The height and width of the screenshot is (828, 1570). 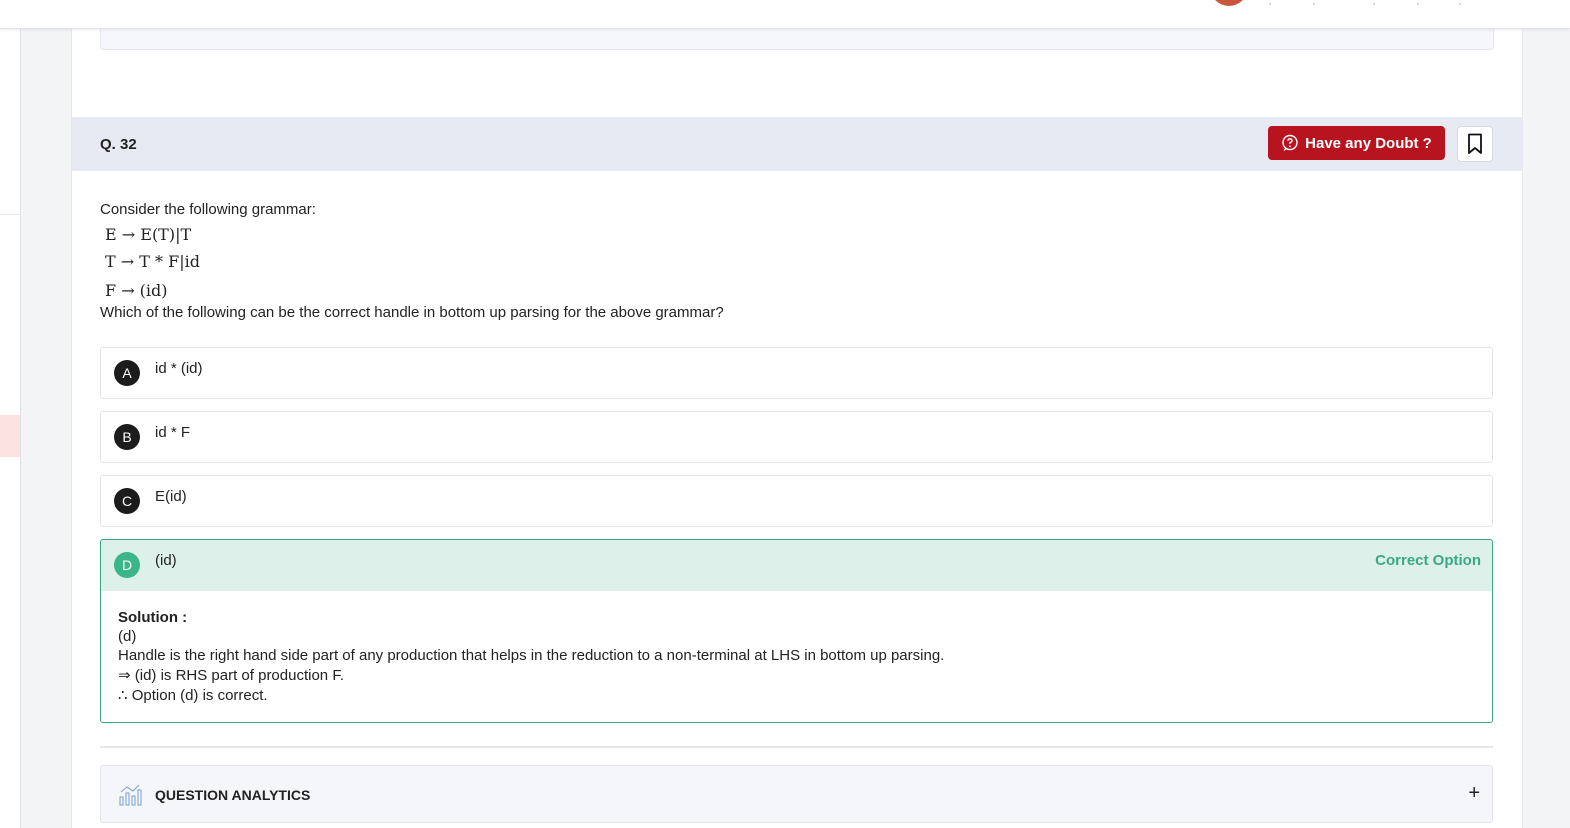 What do you see at coordinates (173, 432) in the screenshot?
I see `option-text: id * F` at bounding box center [173, 432].